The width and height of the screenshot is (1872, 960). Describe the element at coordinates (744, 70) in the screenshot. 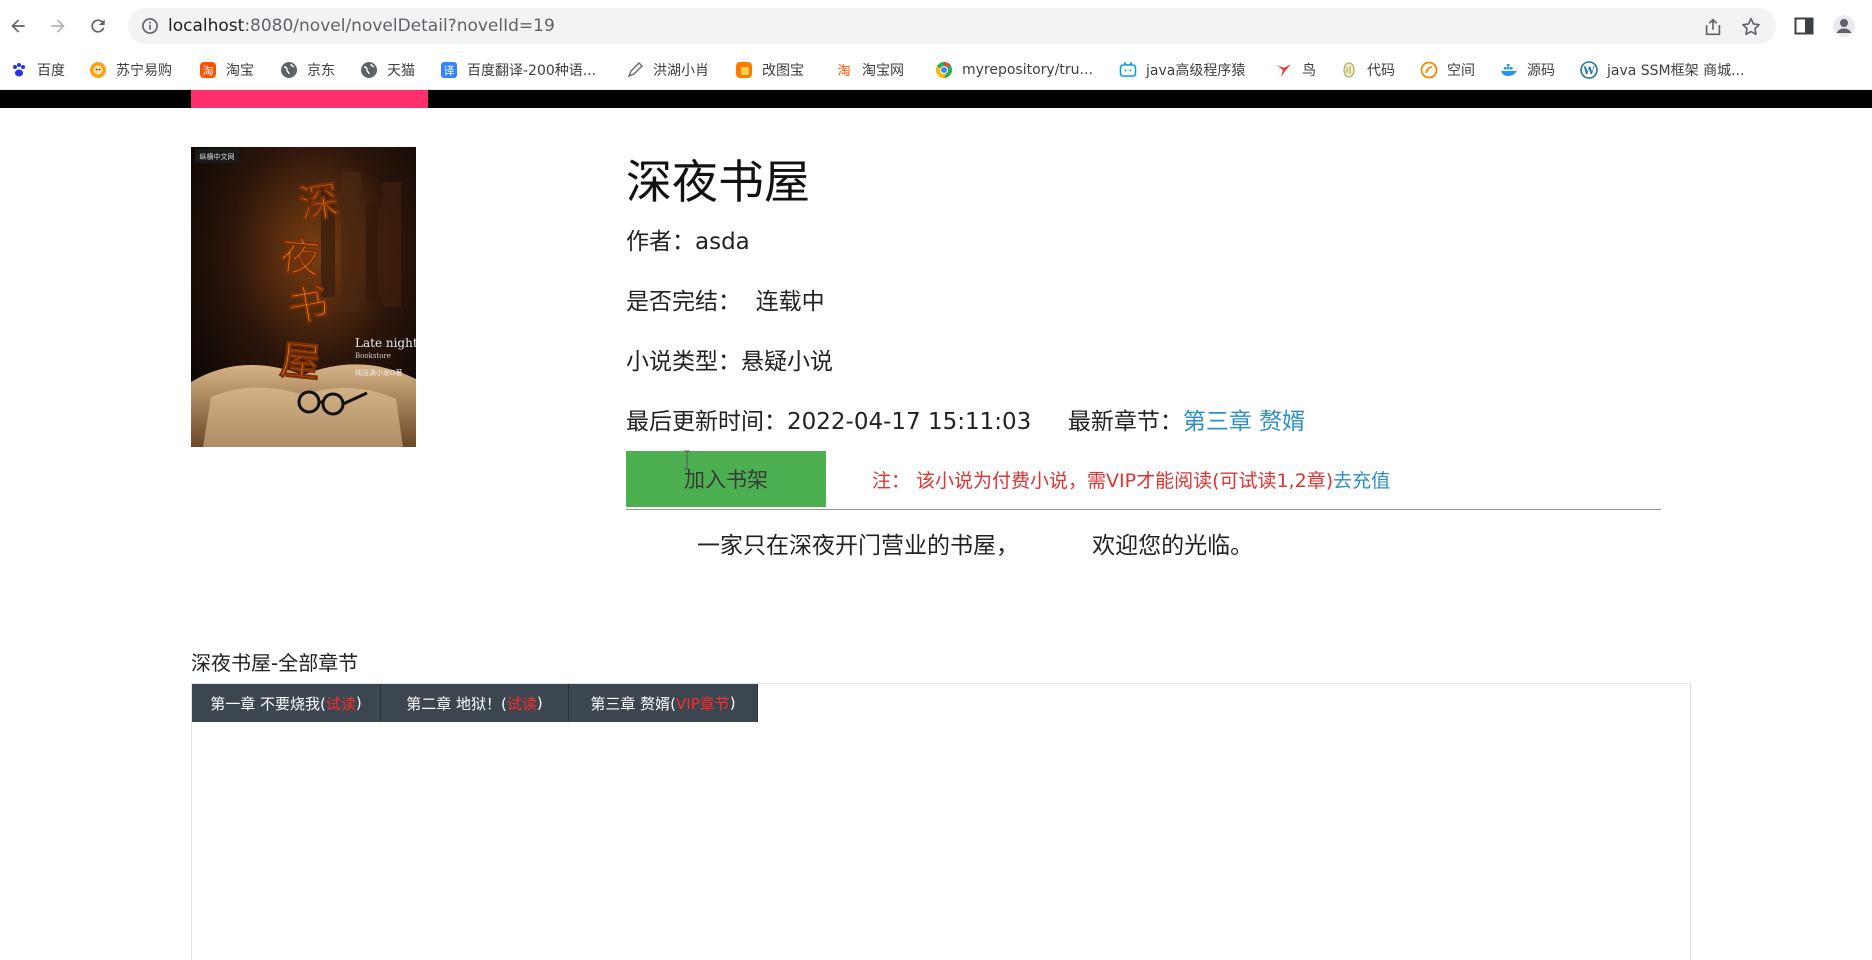

I see `square-icon` at that location.